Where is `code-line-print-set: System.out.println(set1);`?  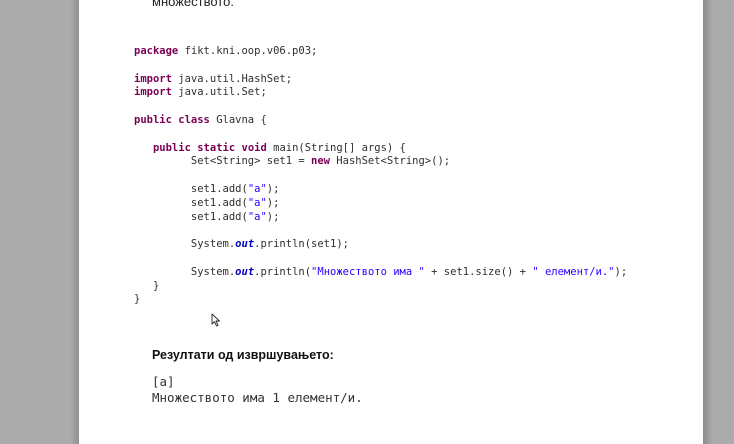
code-line-print-set: System.out.println(set1); is located at coordinates (269, 244).